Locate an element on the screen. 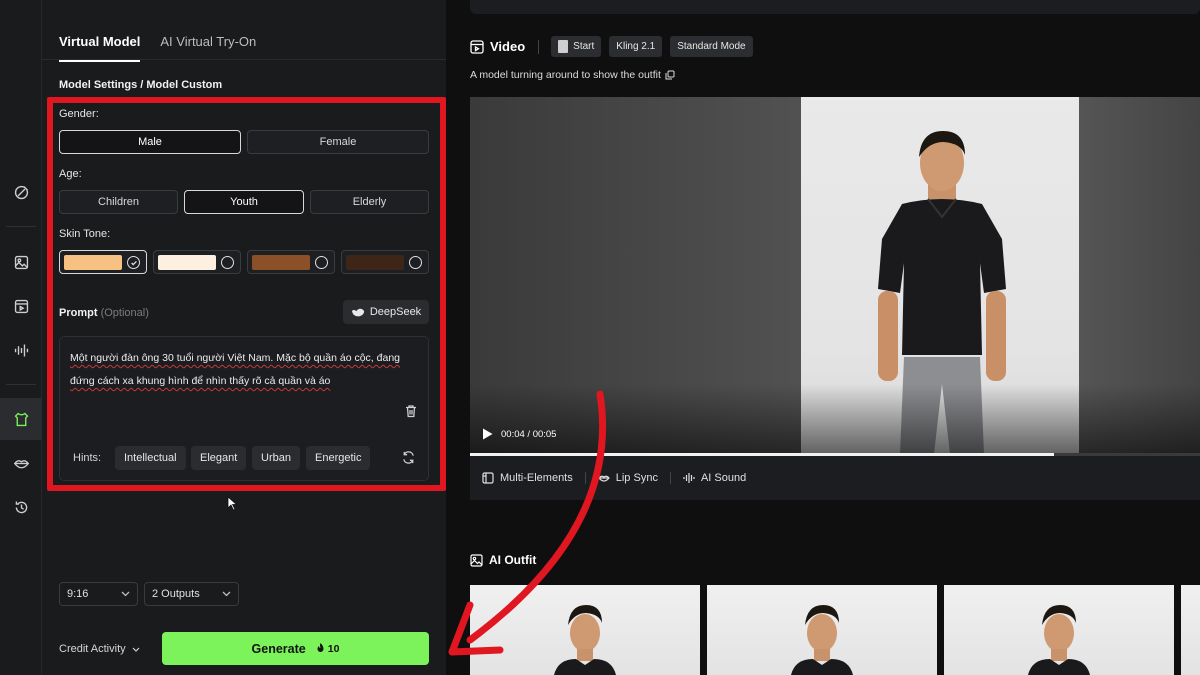  video-header: Video Start Kling 2.1 Standard Mode is located at coordinates (615, 46).